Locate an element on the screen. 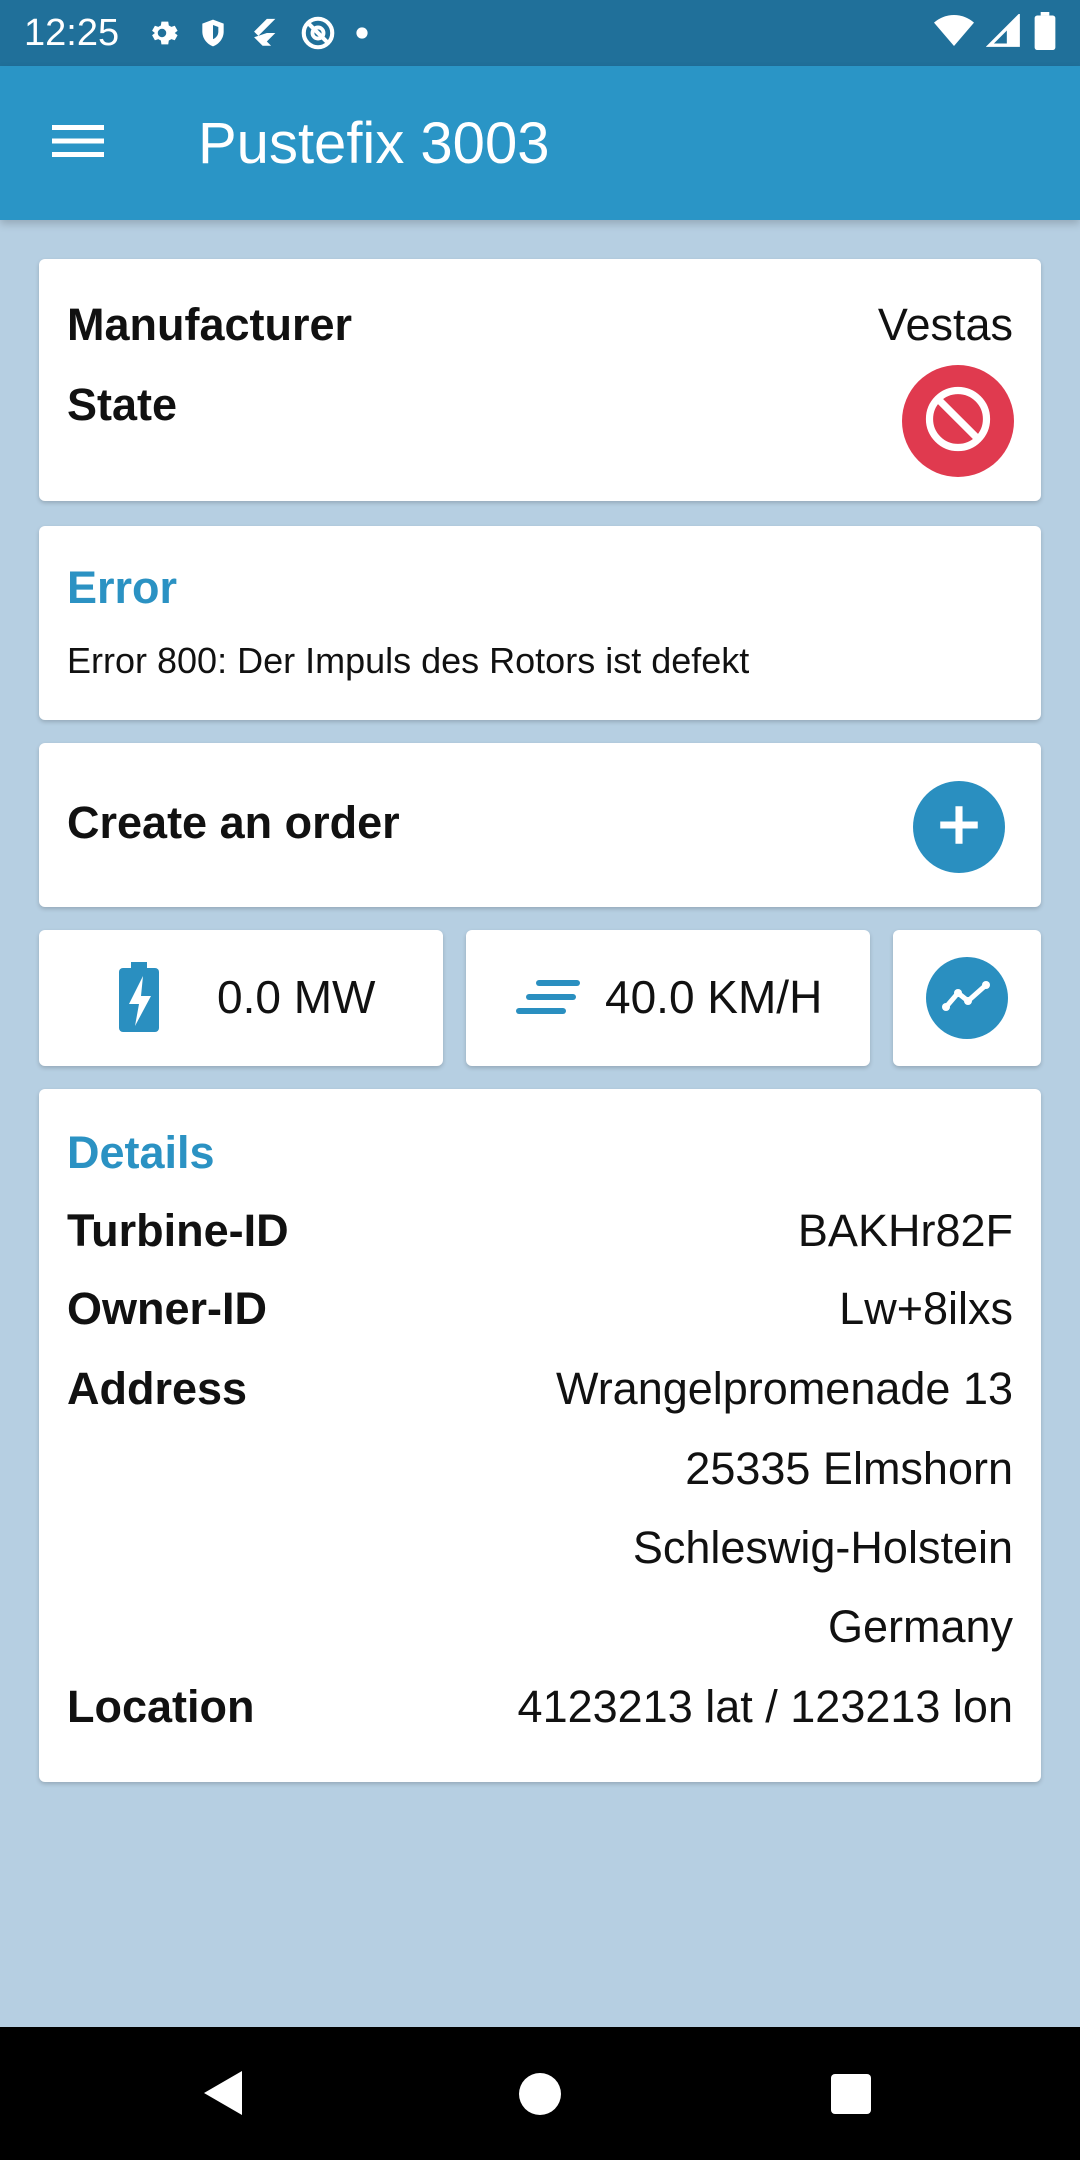 Image resolution: width=1080 pixels, height=2160 pixels. battery-icon is located at coordinates (1045, 33).